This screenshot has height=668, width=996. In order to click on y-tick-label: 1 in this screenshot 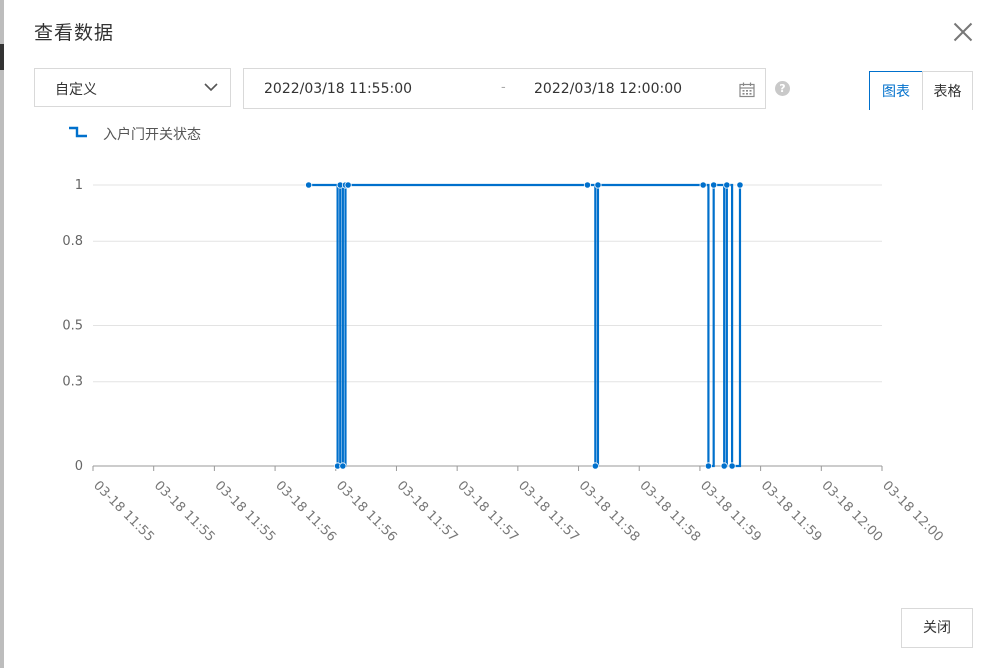, I will do `click(79, 185)`.